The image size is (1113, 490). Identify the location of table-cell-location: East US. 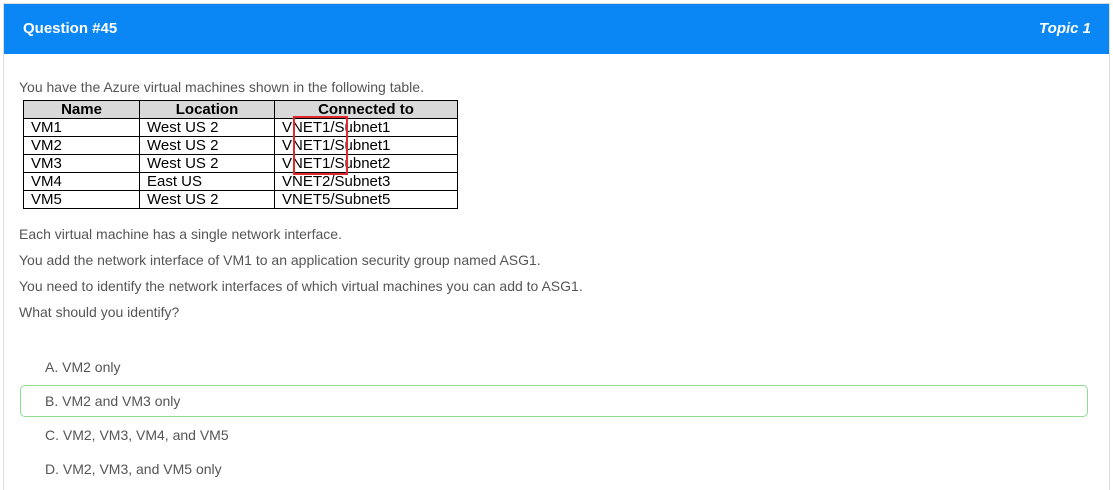
(207, 181).